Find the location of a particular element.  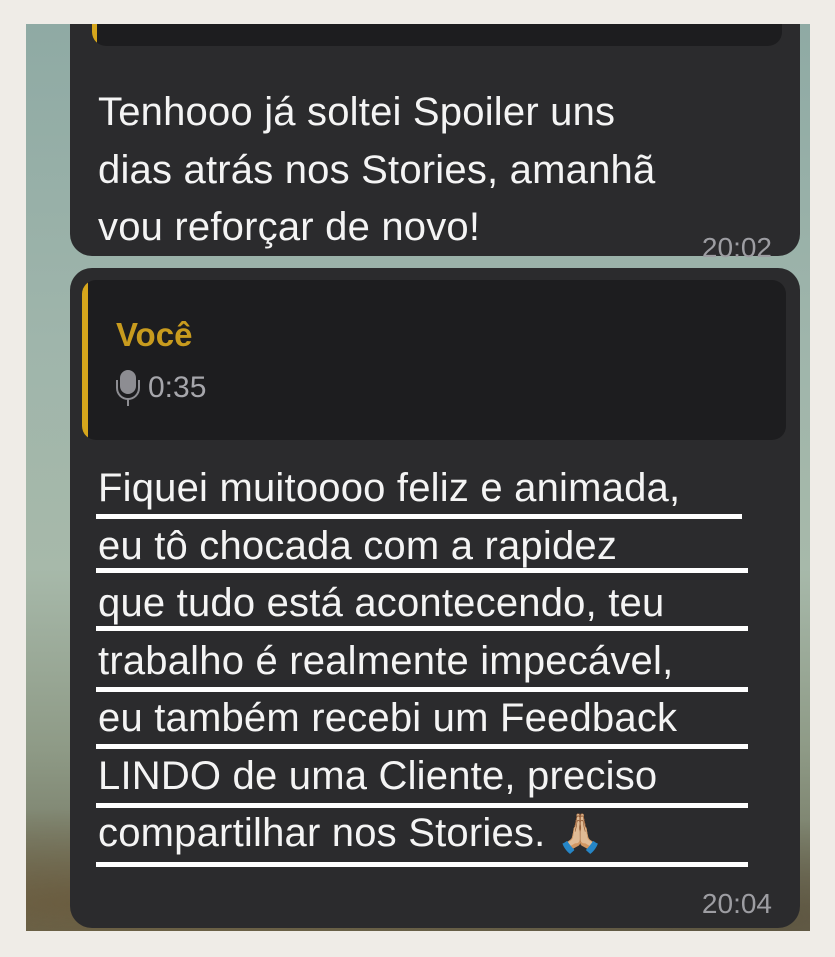

reply-preview-cropped is located at coordinates (437, 35).